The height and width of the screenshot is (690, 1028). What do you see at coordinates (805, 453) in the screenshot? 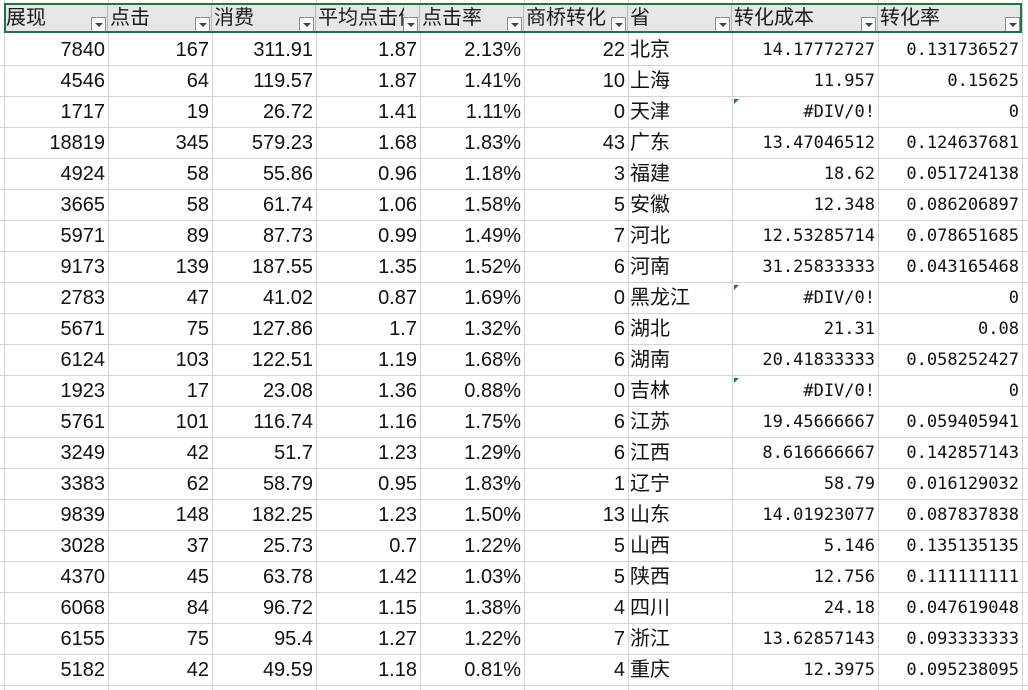
I see `cell-col-cost-per-conv: 8.616666667` at bounding box center [805, 453].